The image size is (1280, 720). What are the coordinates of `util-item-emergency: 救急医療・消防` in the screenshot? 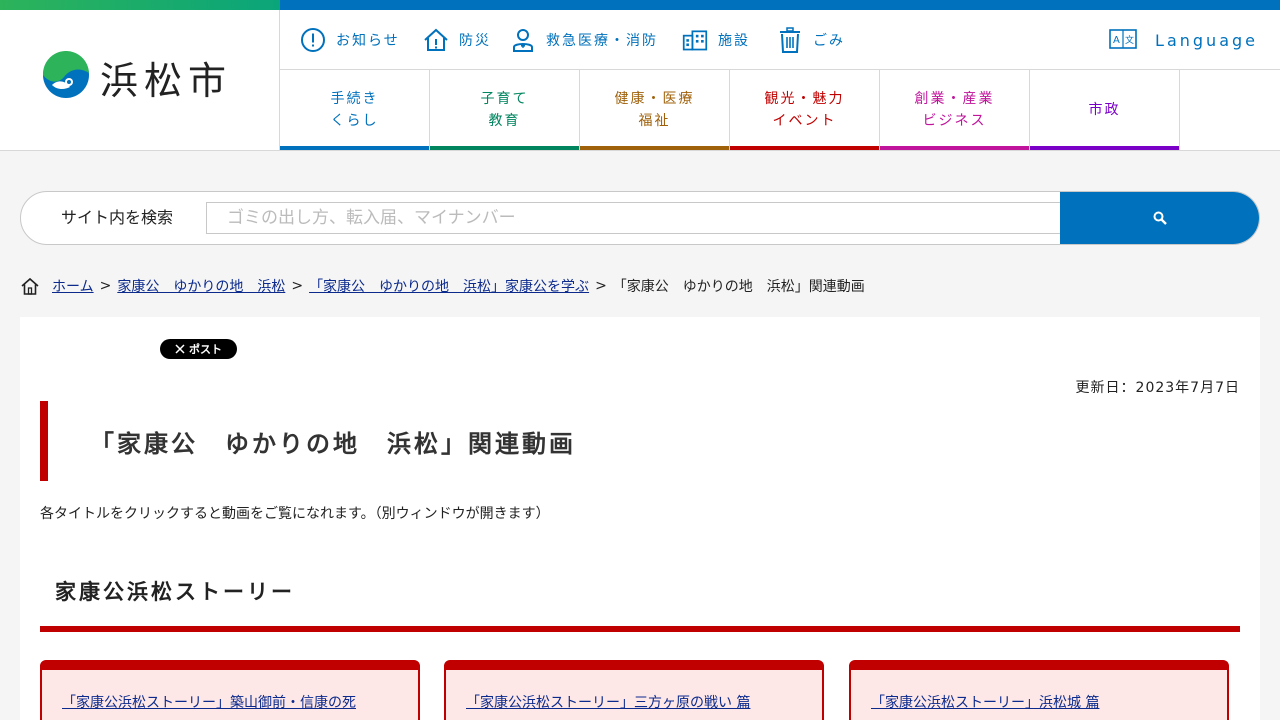 It's located at (584, 40).